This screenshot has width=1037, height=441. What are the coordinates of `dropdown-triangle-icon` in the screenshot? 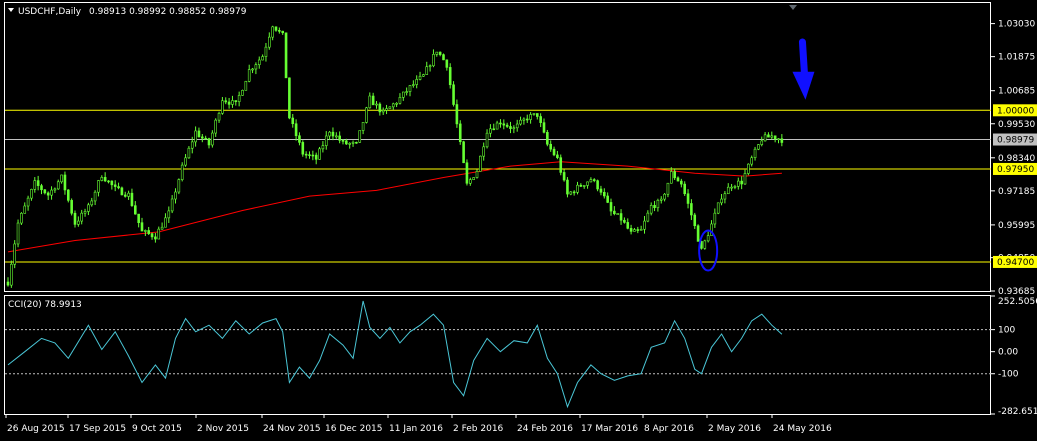 It's located at (11, 10).